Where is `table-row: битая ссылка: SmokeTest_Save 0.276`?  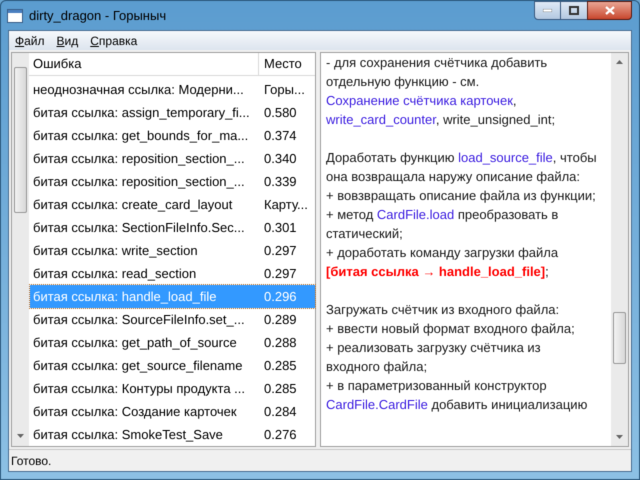 table-row: битая ссылка: SmokeTest_Save 0.276 is located at coordinates (172, 434).